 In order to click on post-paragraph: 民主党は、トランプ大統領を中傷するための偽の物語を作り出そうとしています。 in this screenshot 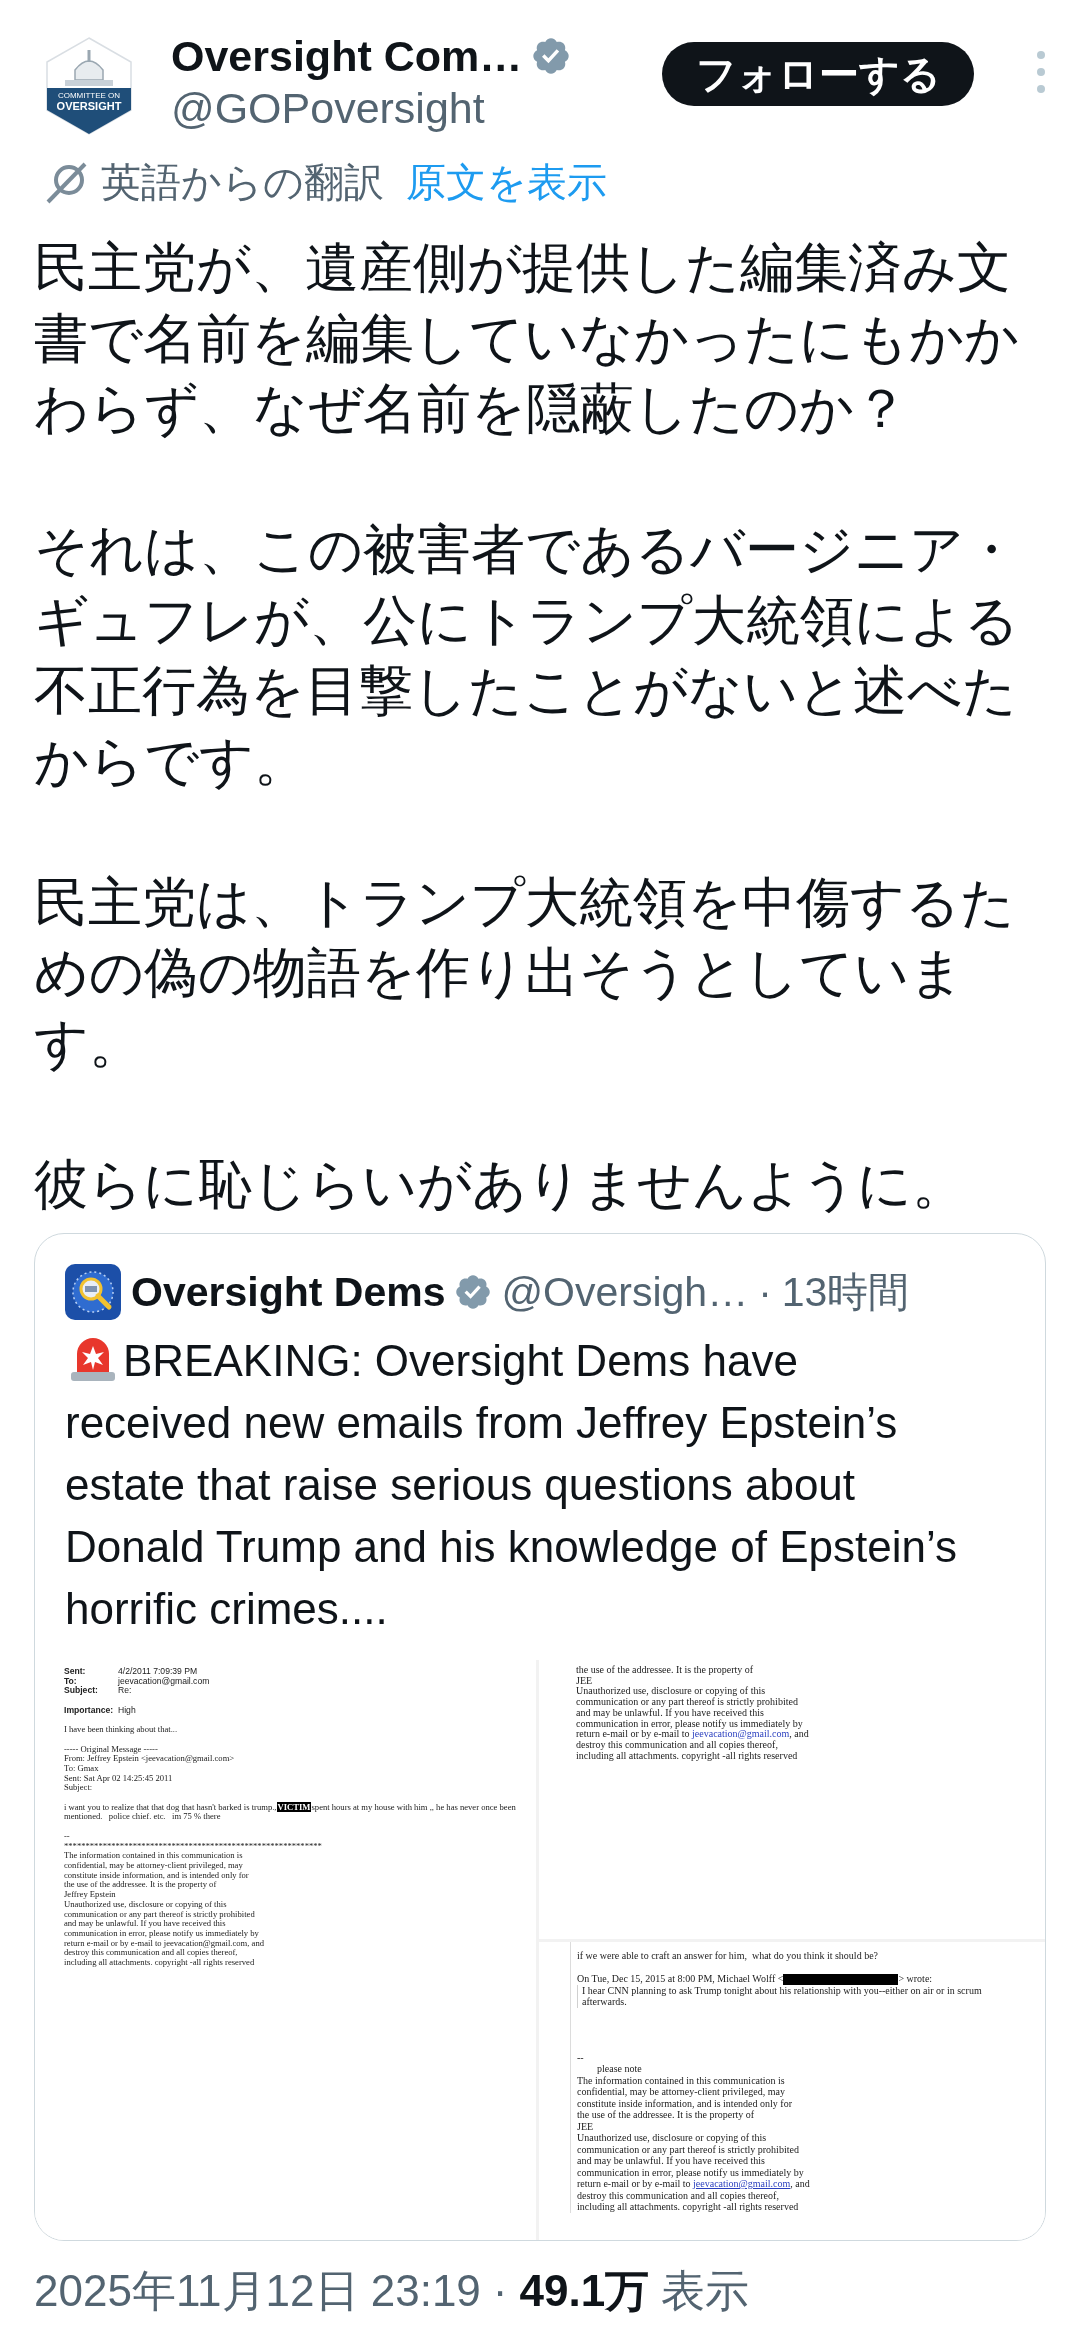, I will do `click(525, 972)`.